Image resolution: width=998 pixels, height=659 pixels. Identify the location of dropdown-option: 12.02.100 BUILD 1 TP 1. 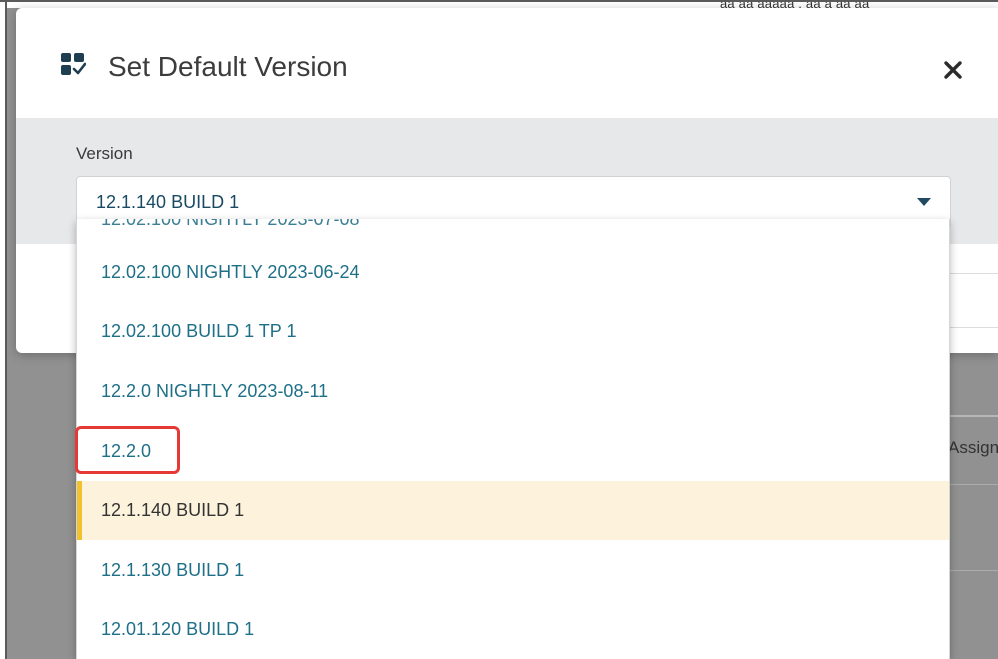
(513, 331).